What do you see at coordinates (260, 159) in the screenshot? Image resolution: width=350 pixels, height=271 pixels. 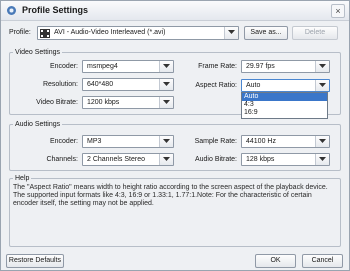 I see `audio-bitrate-value: 128 kbps` at bounding box center [260, 159].